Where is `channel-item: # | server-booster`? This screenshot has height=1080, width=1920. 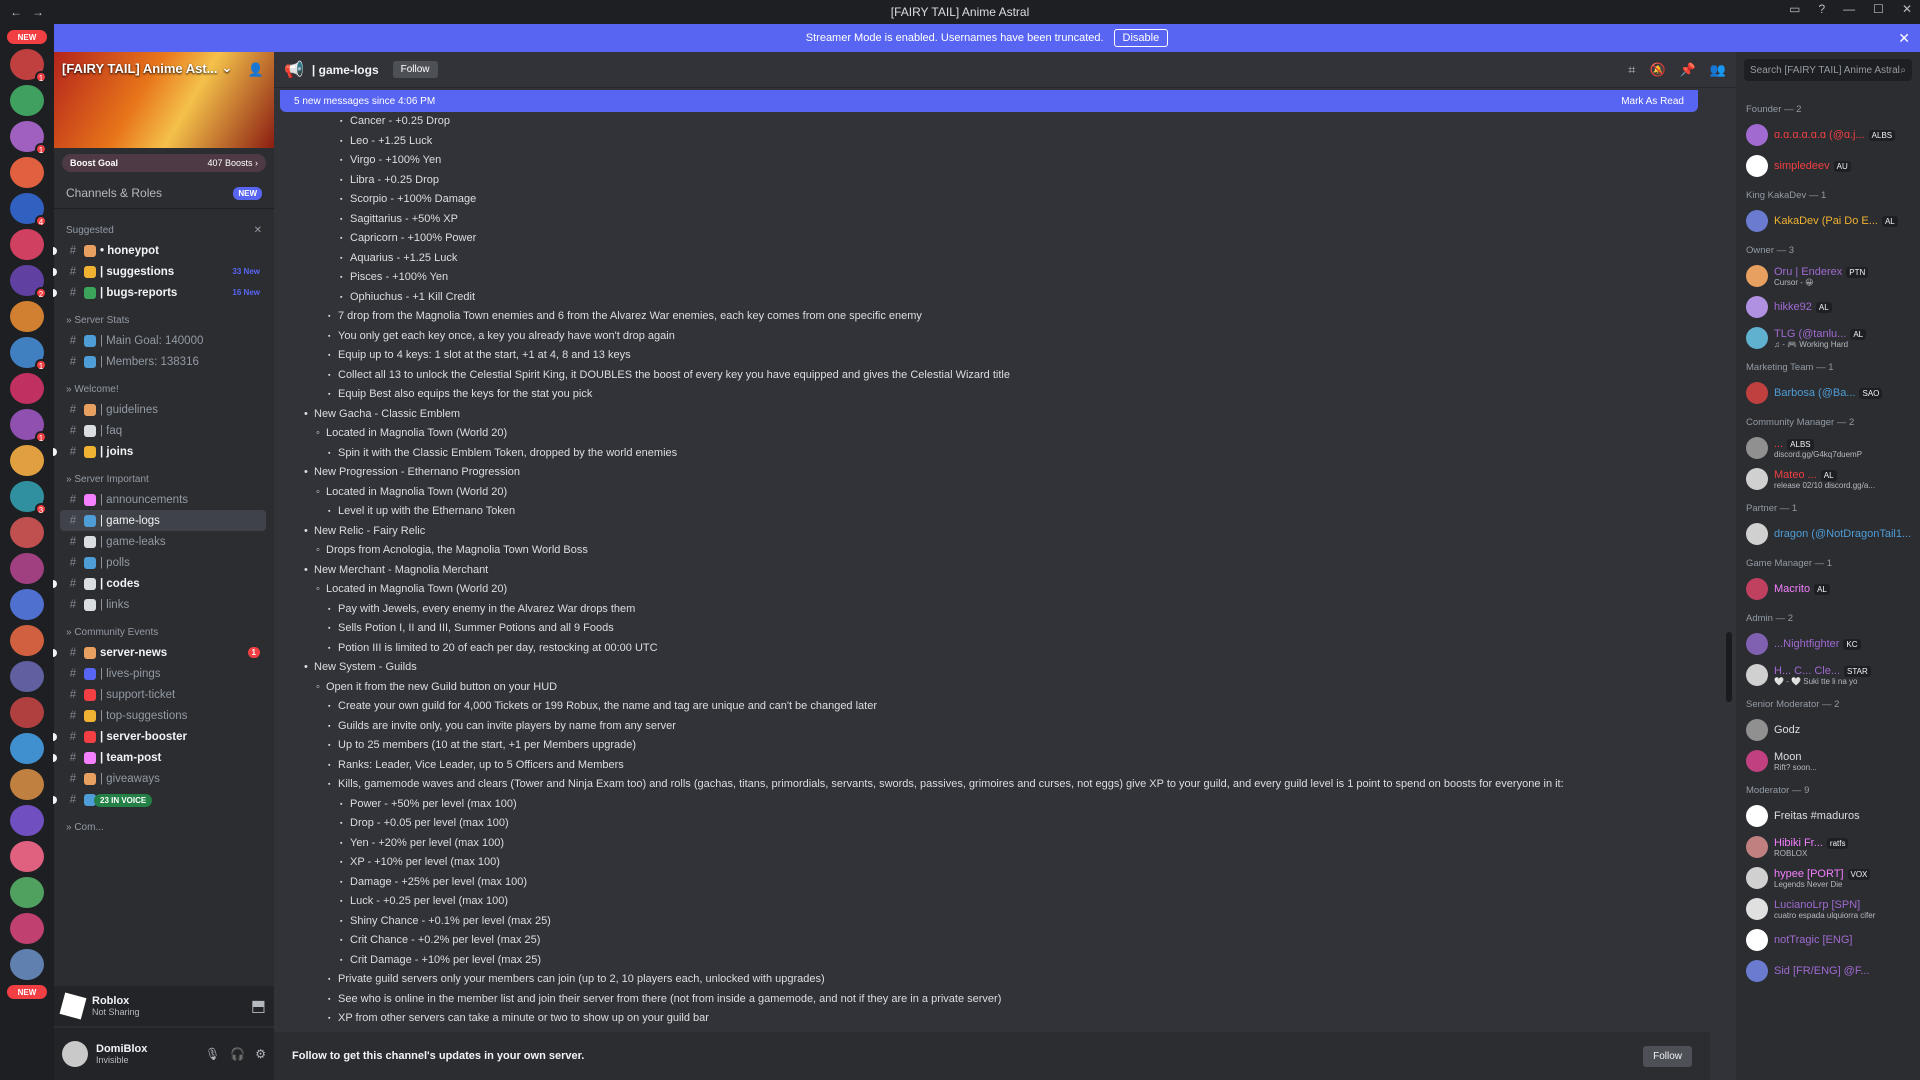 channel-item: # | server-booster is located at coordinates (159, 736).